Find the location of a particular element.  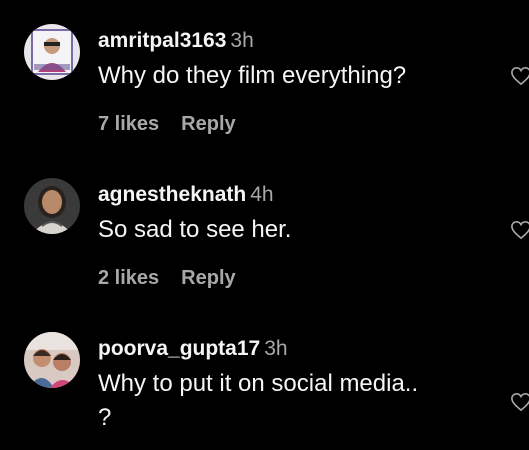

comment-header: poorva_gupta17 3h is located at coordinates (193, 349).